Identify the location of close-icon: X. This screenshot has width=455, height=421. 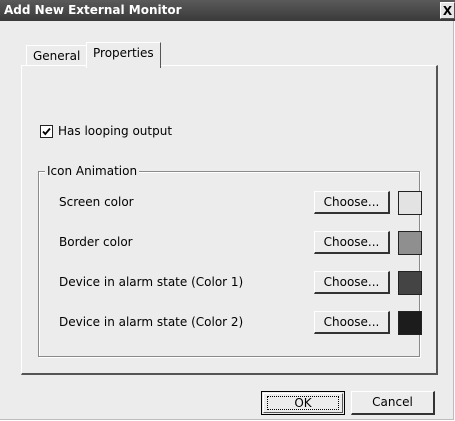
(447, 11).